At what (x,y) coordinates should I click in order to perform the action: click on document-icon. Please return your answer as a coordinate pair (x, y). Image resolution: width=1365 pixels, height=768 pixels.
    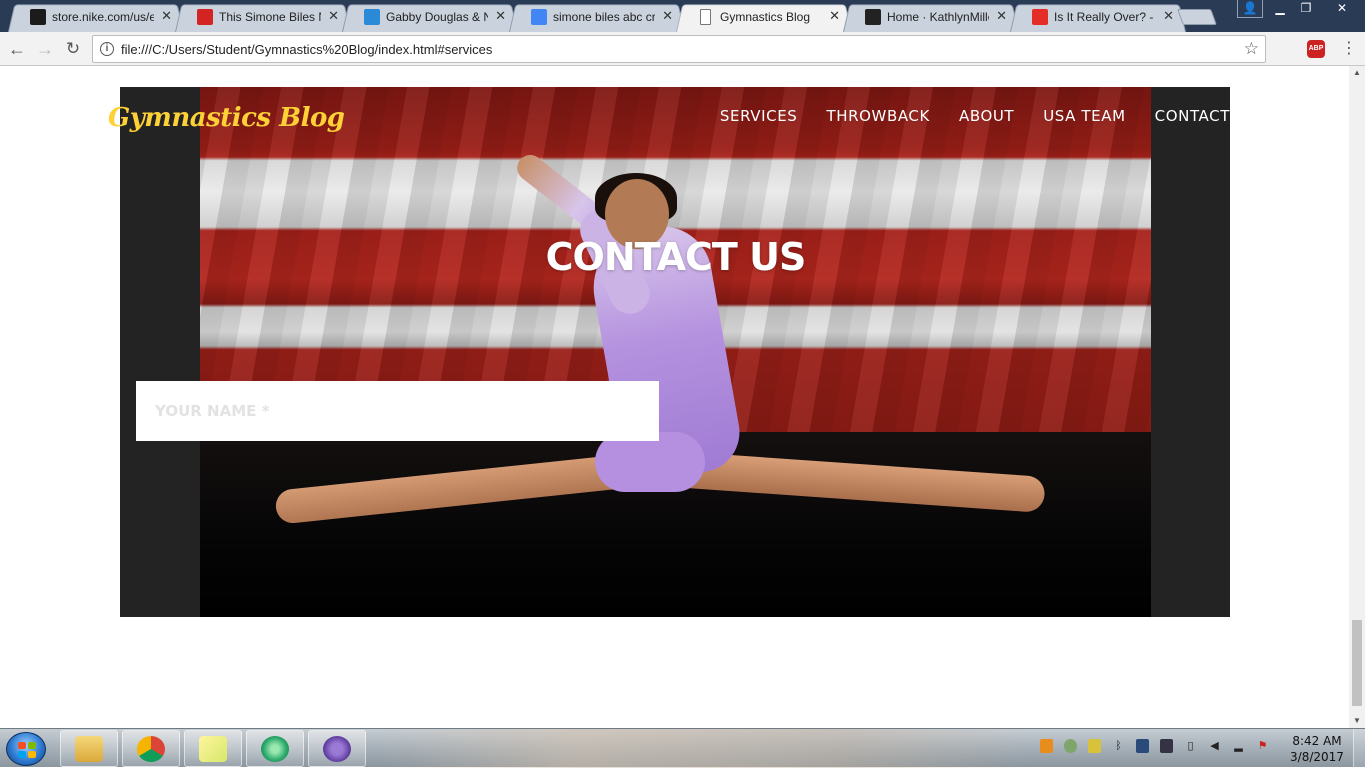
    Looking at the image, I should click on (705, 17).